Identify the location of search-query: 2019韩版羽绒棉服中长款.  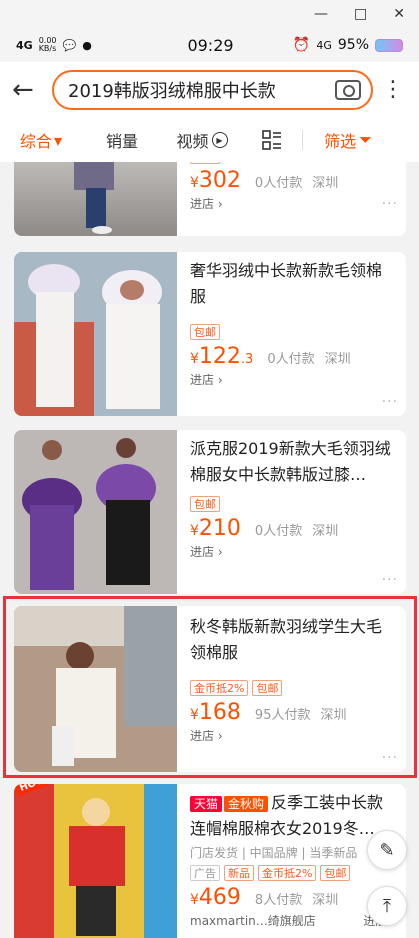
(201, 90).